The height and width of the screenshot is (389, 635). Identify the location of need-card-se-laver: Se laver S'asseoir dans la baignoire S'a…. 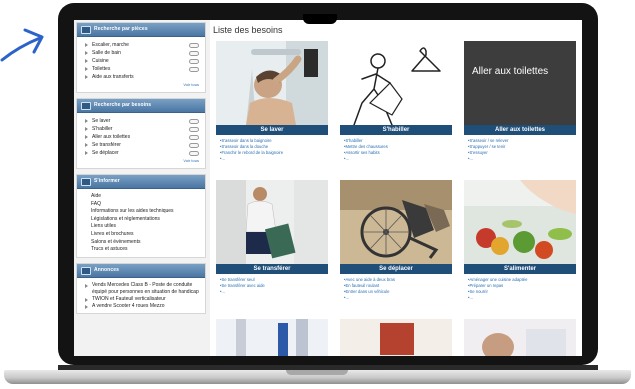
(272, 101).